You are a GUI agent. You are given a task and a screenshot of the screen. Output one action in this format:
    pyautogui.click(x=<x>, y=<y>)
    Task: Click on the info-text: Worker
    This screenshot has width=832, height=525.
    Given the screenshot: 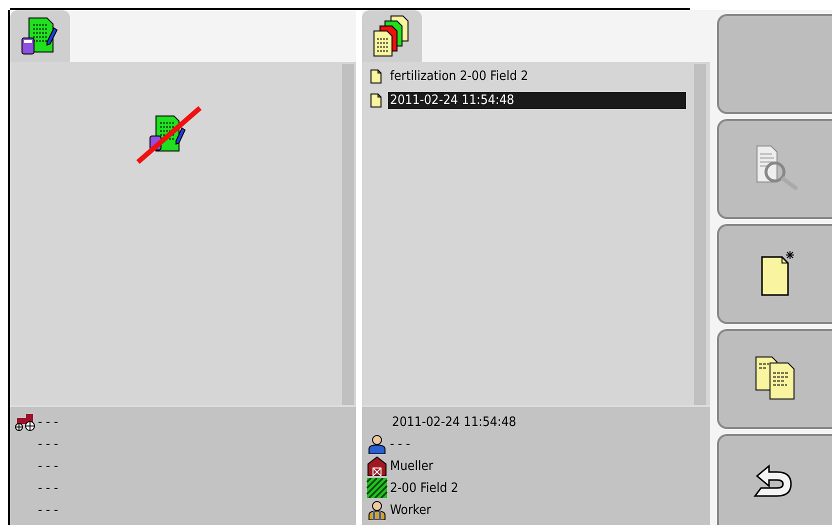 What is the action you would take?
    pyautogui.click(x=411, y=510)
    